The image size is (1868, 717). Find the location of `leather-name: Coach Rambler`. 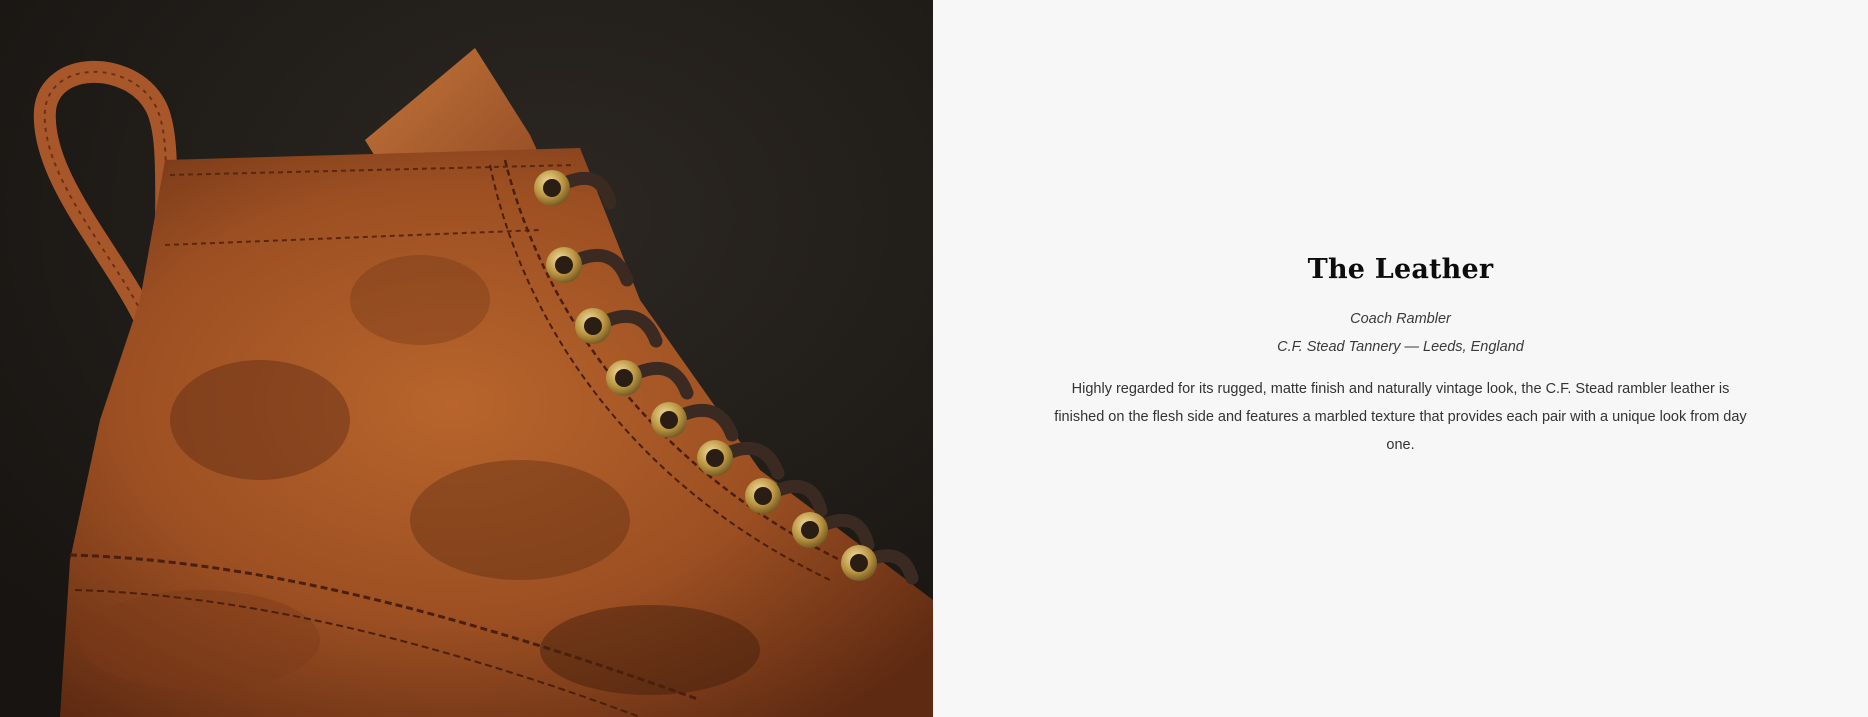

leather-name: Coach Rambler is located at coordinates (1400, 318).